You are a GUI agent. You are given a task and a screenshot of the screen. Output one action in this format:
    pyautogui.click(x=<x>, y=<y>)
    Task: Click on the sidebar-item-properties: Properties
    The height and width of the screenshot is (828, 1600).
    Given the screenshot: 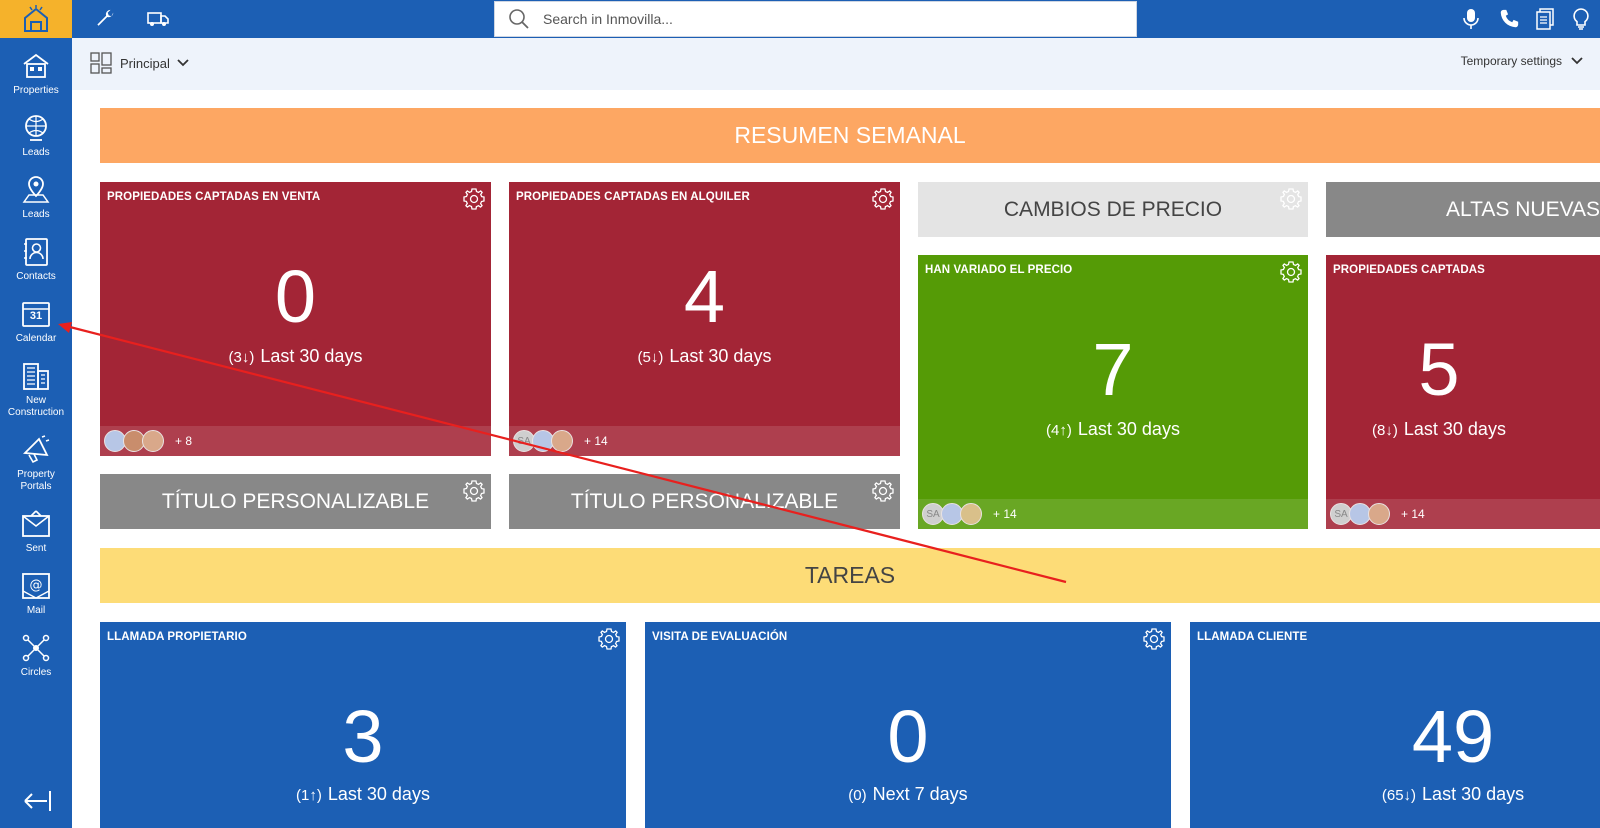 What is the action you would take?
    pyautogui.click(x=36, y=73)
    